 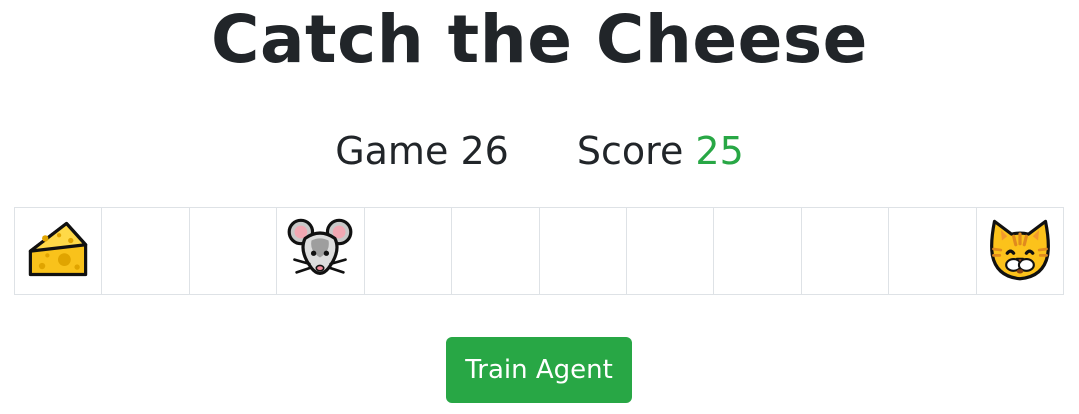 What do you see at coordinates (539, 151) in the screenshot?
I see `stats-bar: Game 26 Score 25` at bounding box center [539, 151].